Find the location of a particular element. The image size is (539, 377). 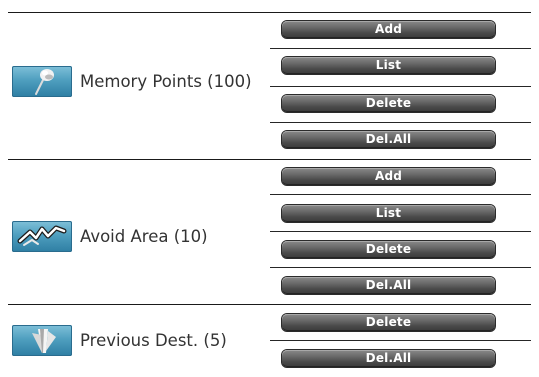

previous-dest-label: Previous Dest. (5) is located at coordinates (153, 340).